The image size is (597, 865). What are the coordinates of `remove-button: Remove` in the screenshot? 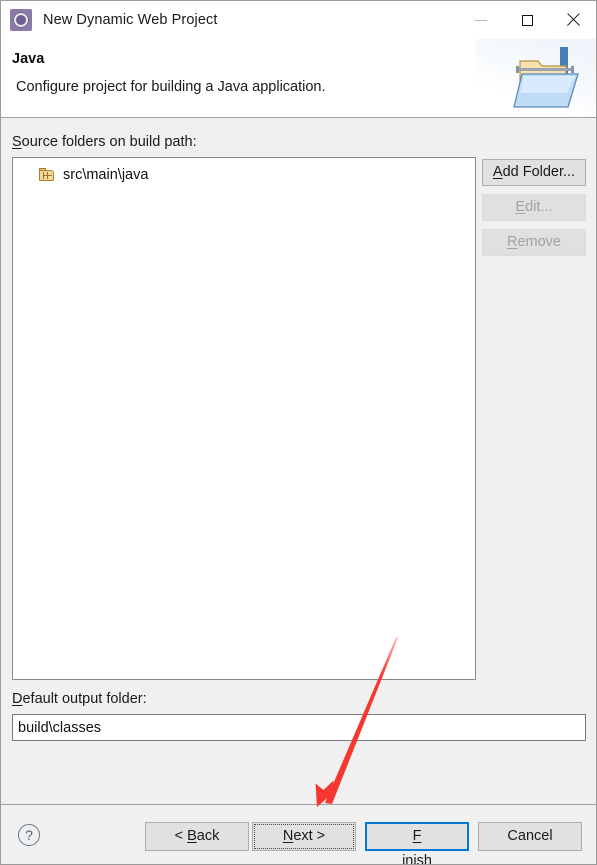 It's located at (534, 242).